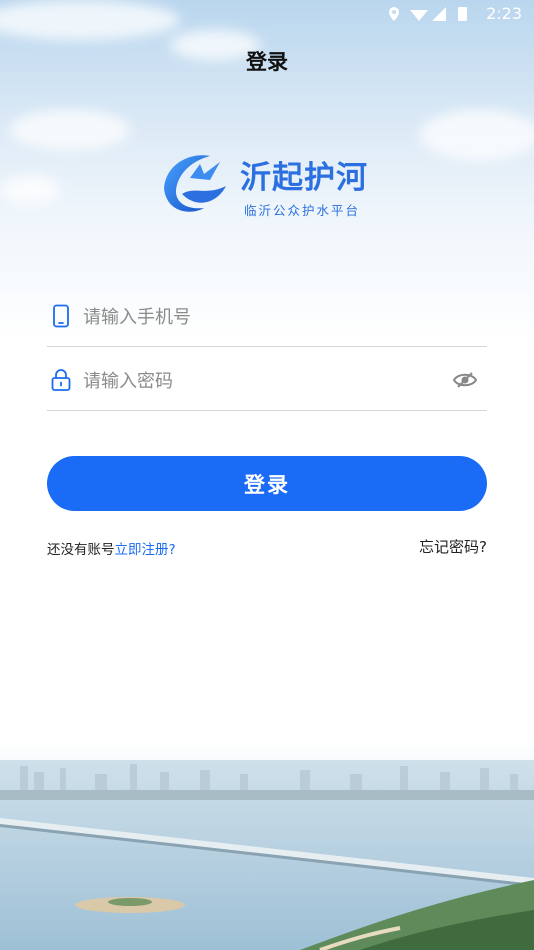 The image size is (534, 950). What do you see at coordinates (263, 317) in the screenshot?
I see `phone-input` at bounding box center [263, 317].